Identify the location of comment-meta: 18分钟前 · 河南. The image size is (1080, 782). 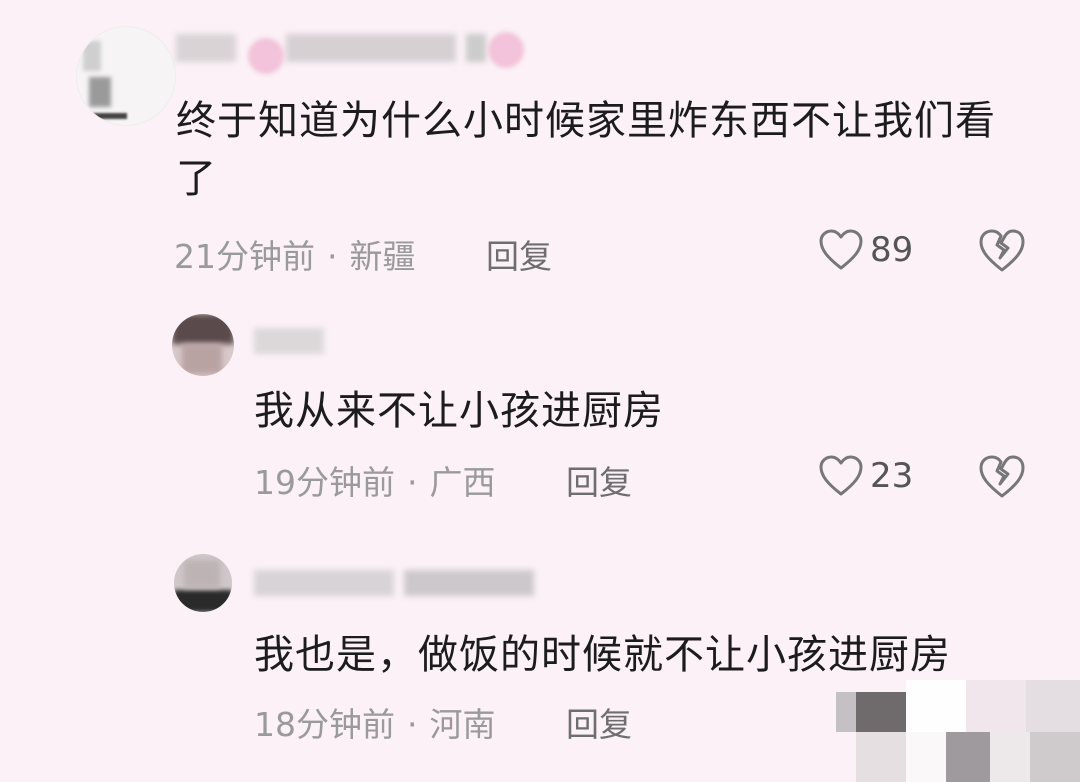
(375, 722).